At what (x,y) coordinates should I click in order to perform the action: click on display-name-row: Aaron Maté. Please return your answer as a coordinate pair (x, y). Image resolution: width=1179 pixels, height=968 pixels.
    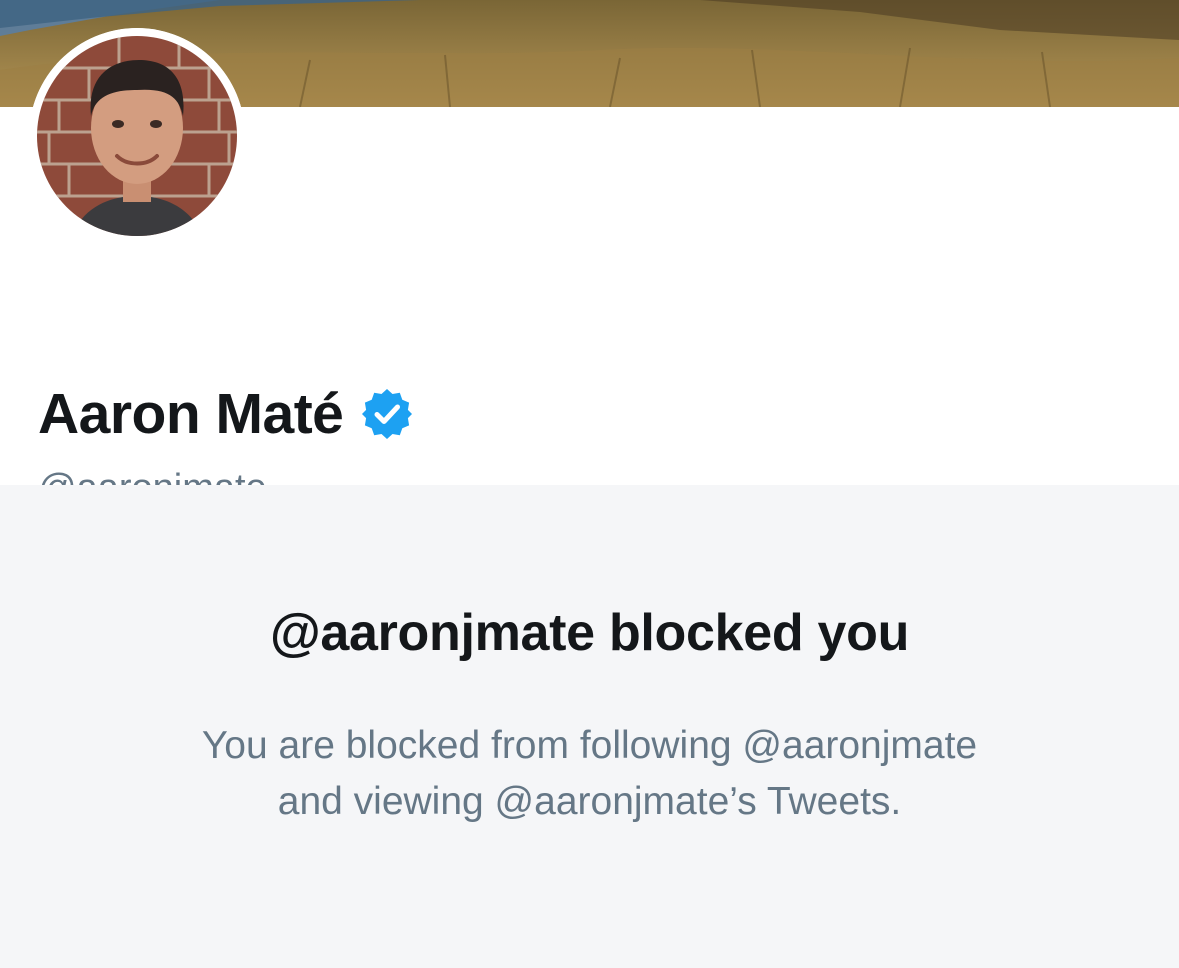
    Looking at the image, I should click on (226, 414).